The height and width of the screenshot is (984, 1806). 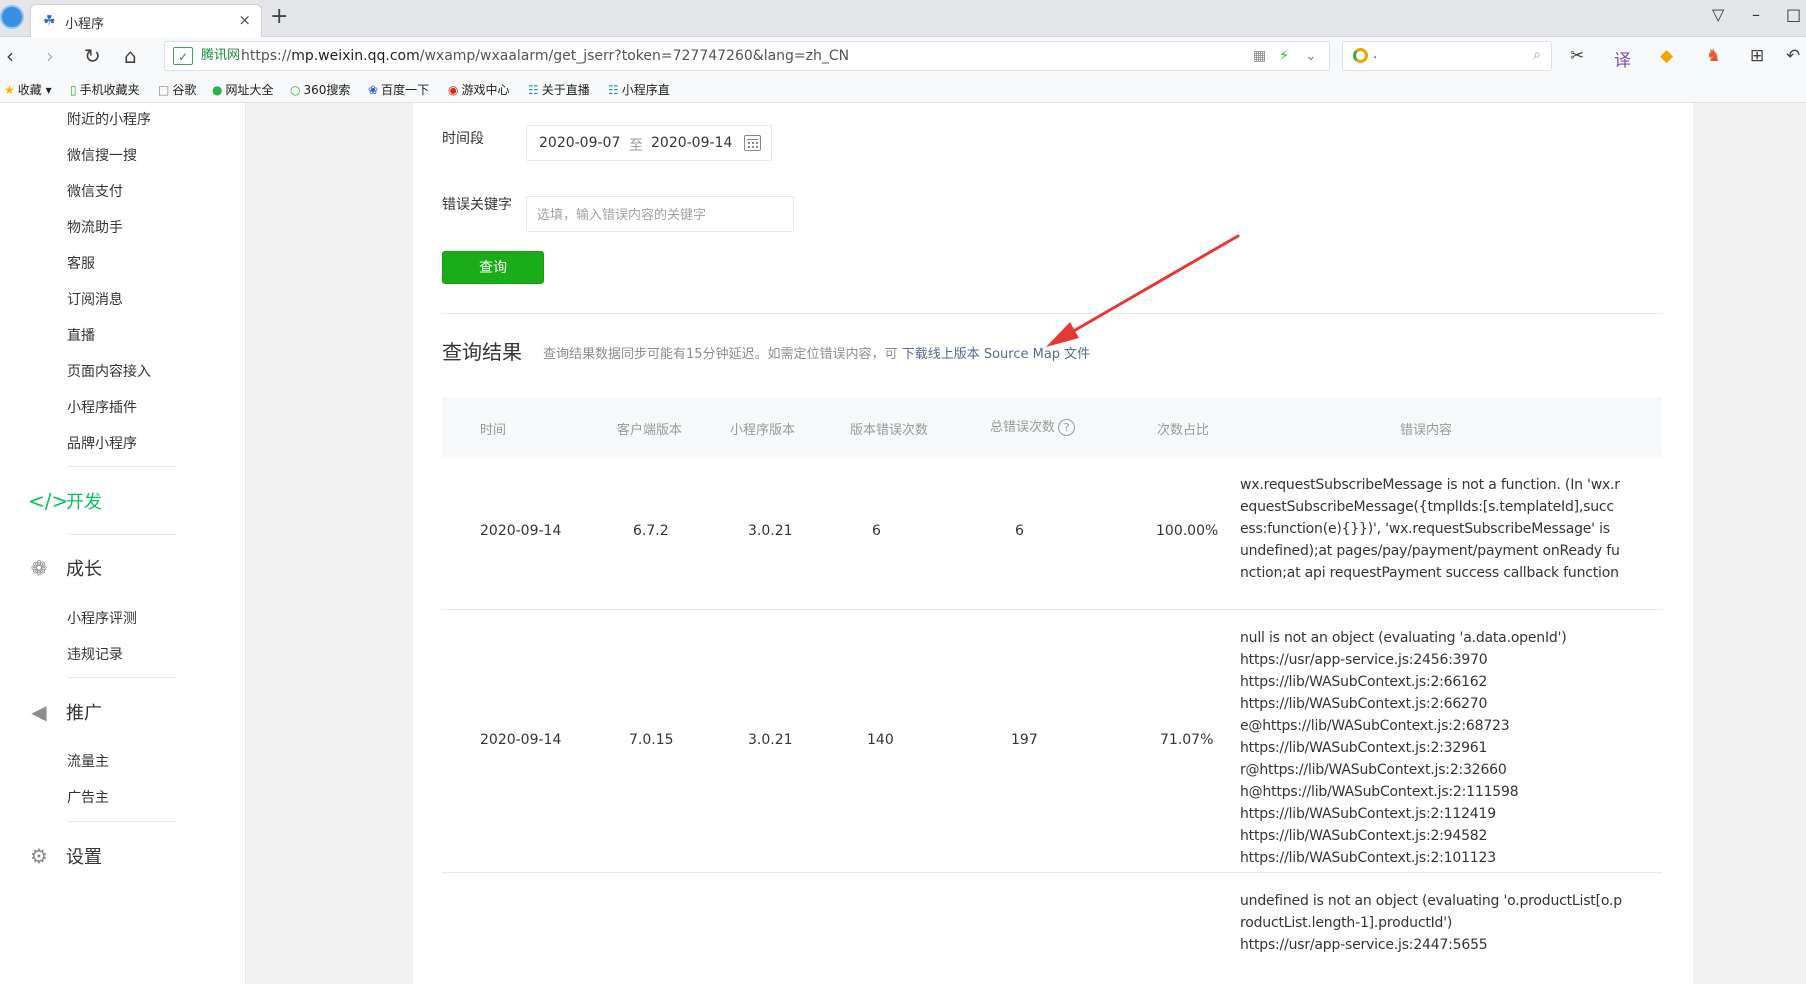 What do you see at coordinates (1033, 426) in the screenshot?
I see `col-total-errors: 总错误次数?` at bounding box center [1033, 426].